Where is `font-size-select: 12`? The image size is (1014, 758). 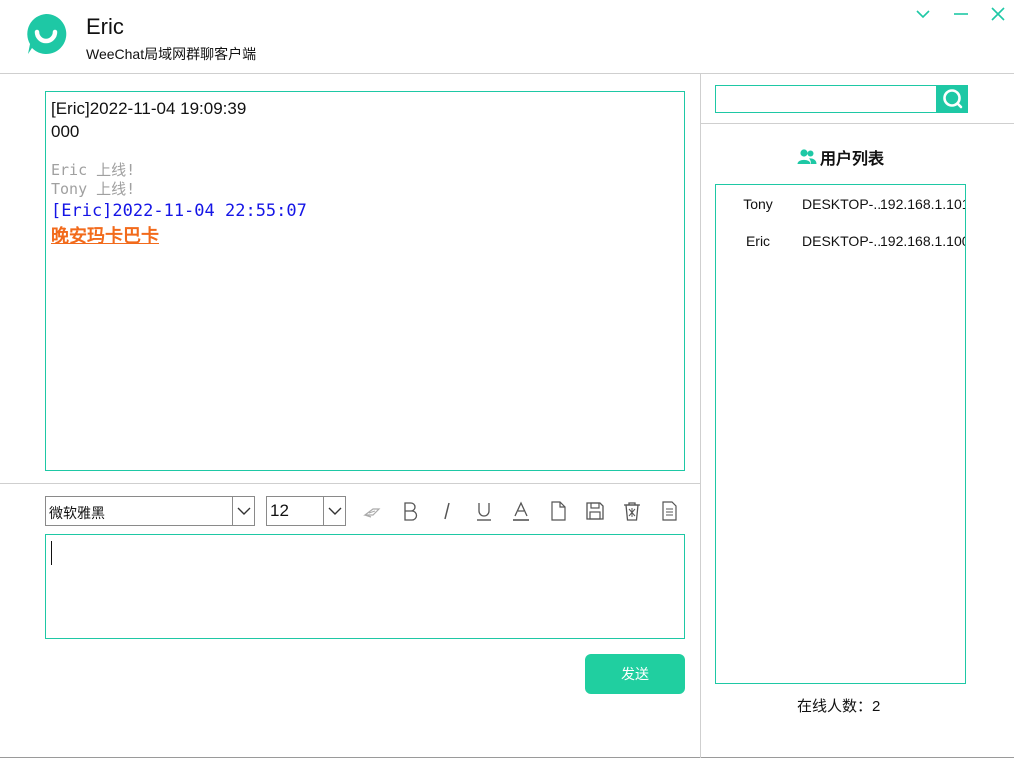
font-size-select: 12 is located at coordinates (306, 511).